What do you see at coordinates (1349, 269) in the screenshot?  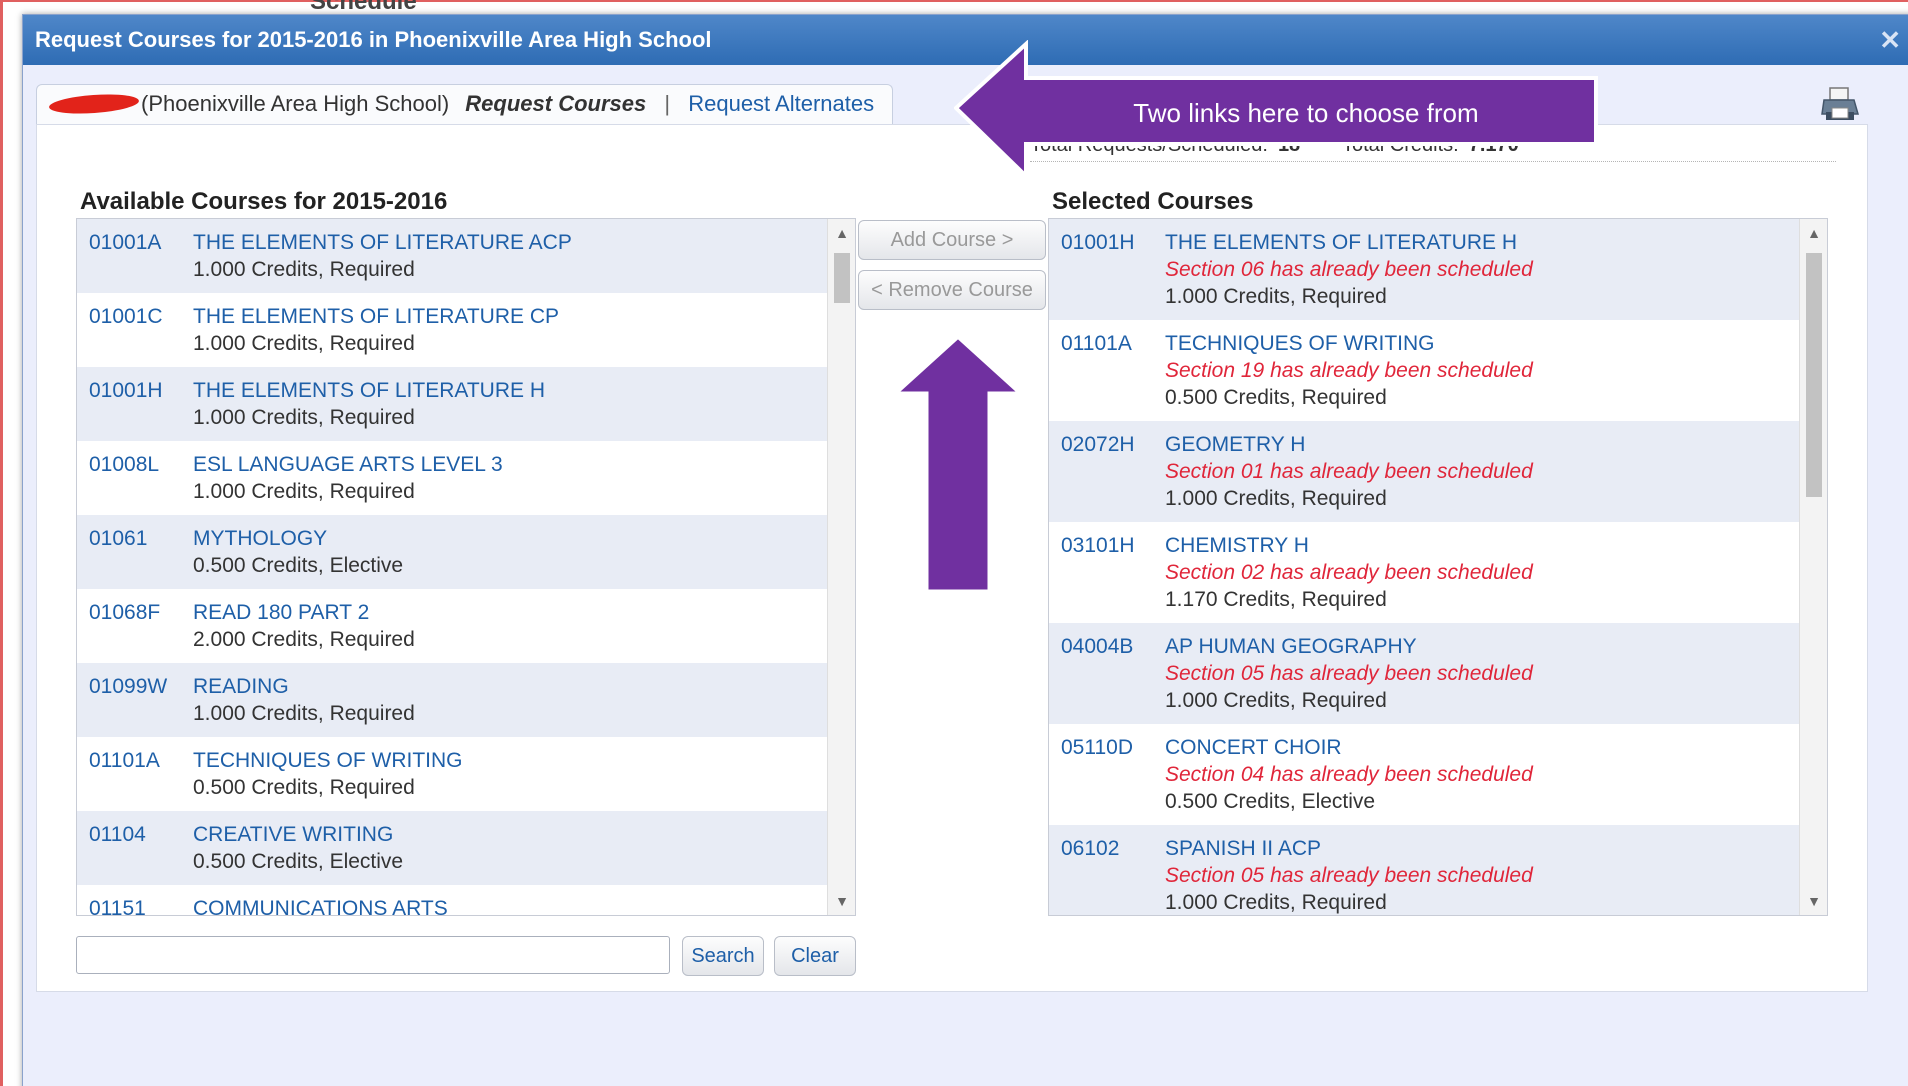 I see `scheduled-note: Section 06 has already been scheduled` at bounding box center [1349, 269].